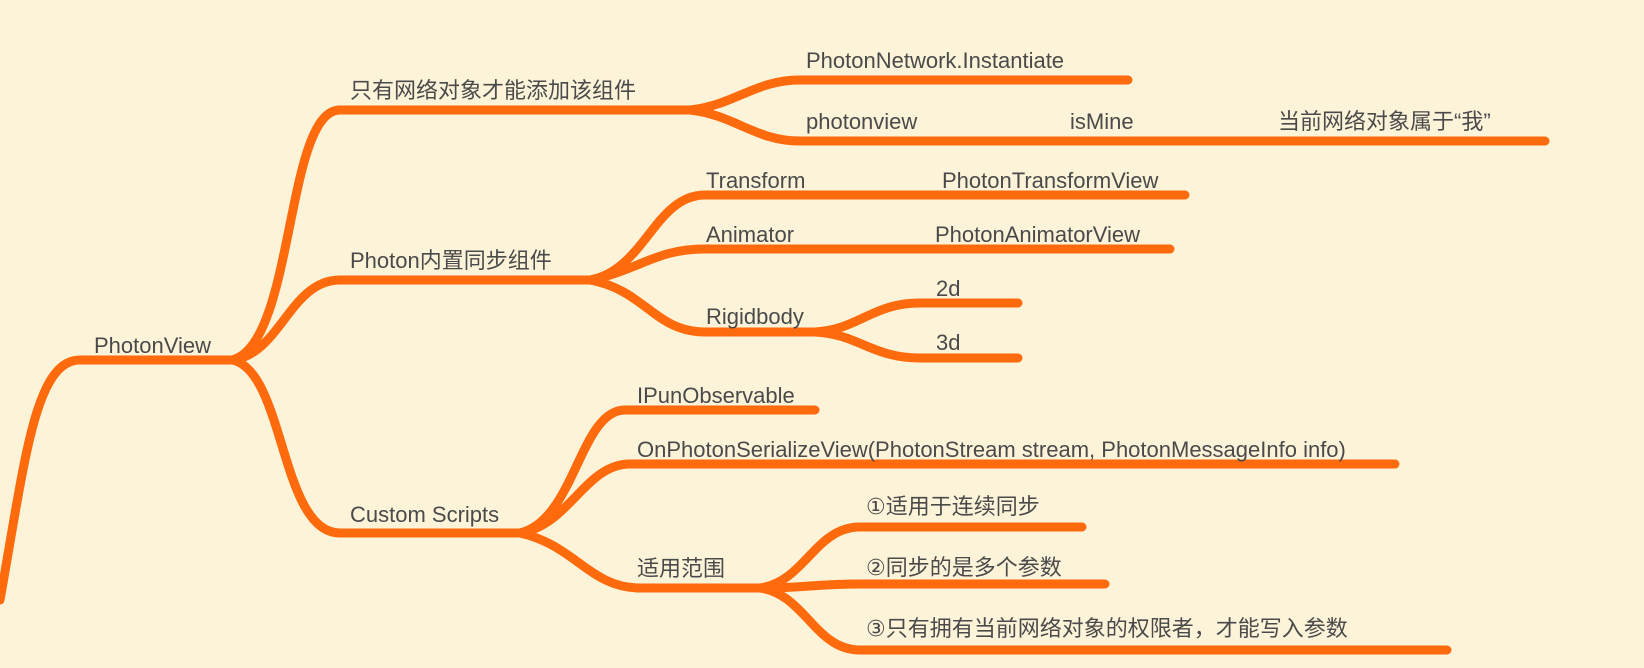 Image resolution: width=1644 pixels, height=668 pixels. What do you see at coordinates (118, 480) in the screenshot?
I see `branch-trunk` at bounding box center [118, 480].